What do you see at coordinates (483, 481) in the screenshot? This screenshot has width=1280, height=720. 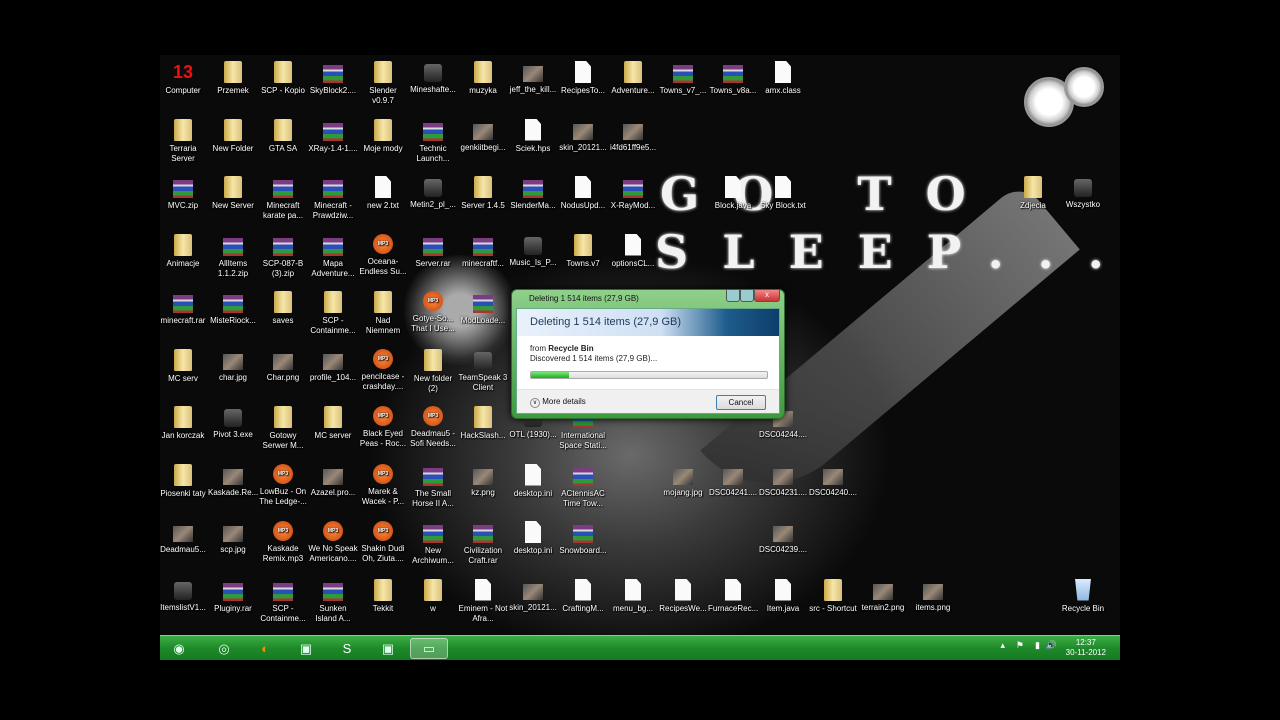 I see `desktop-icon: kz.png` at bounding box center [483, 481].